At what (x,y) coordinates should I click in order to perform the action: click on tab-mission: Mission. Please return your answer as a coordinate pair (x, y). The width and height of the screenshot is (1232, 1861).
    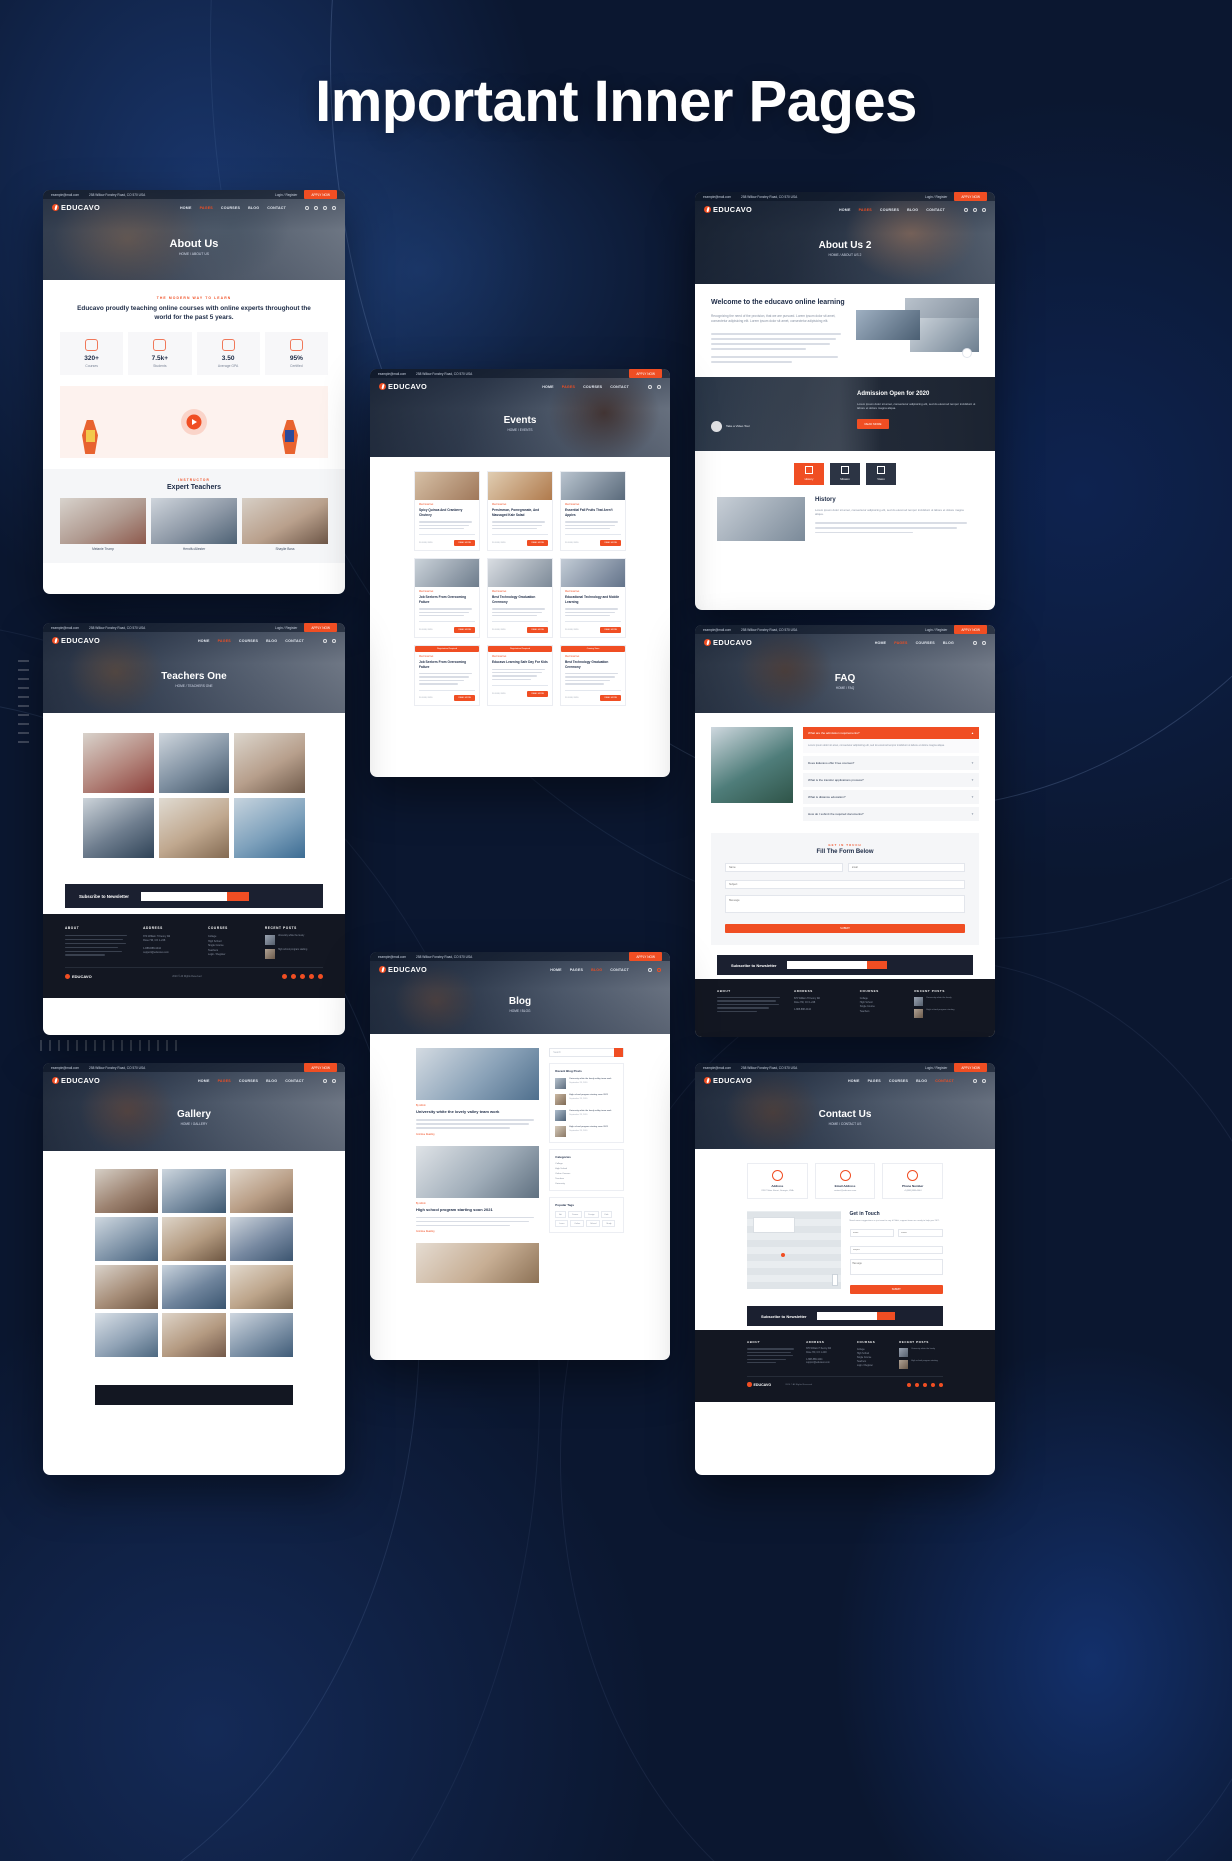
    Looking at the image, I should click on (845, 473).